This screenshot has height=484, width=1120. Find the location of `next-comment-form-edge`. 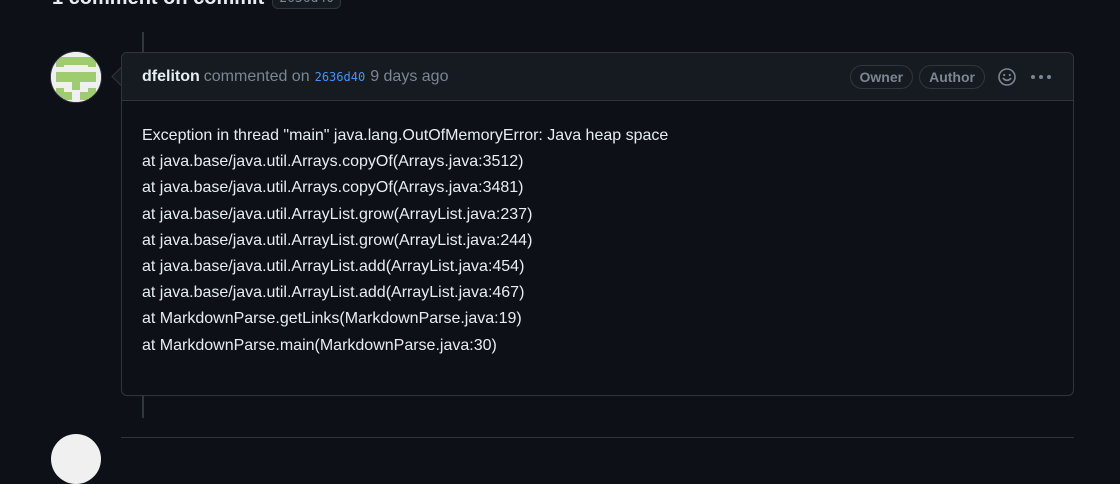

next-comment-form-edge is located at coordinates (597, 442).